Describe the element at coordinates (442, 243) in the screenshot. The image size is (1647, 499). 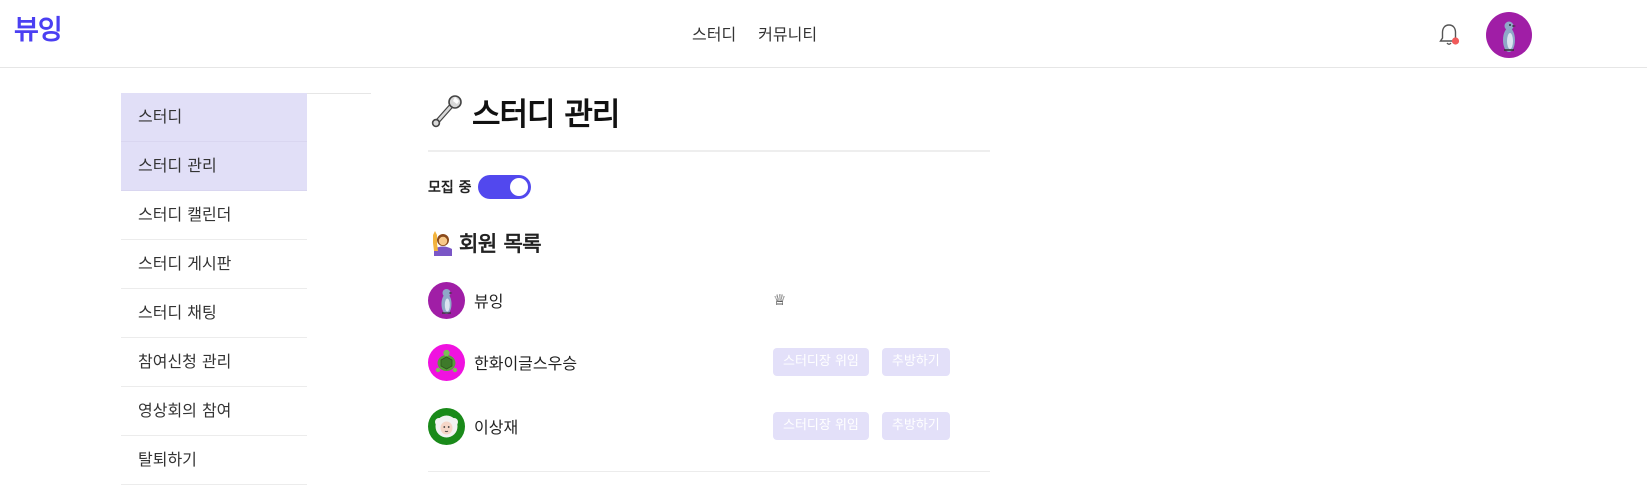
I see `person-raising-hand-icon` at that location.